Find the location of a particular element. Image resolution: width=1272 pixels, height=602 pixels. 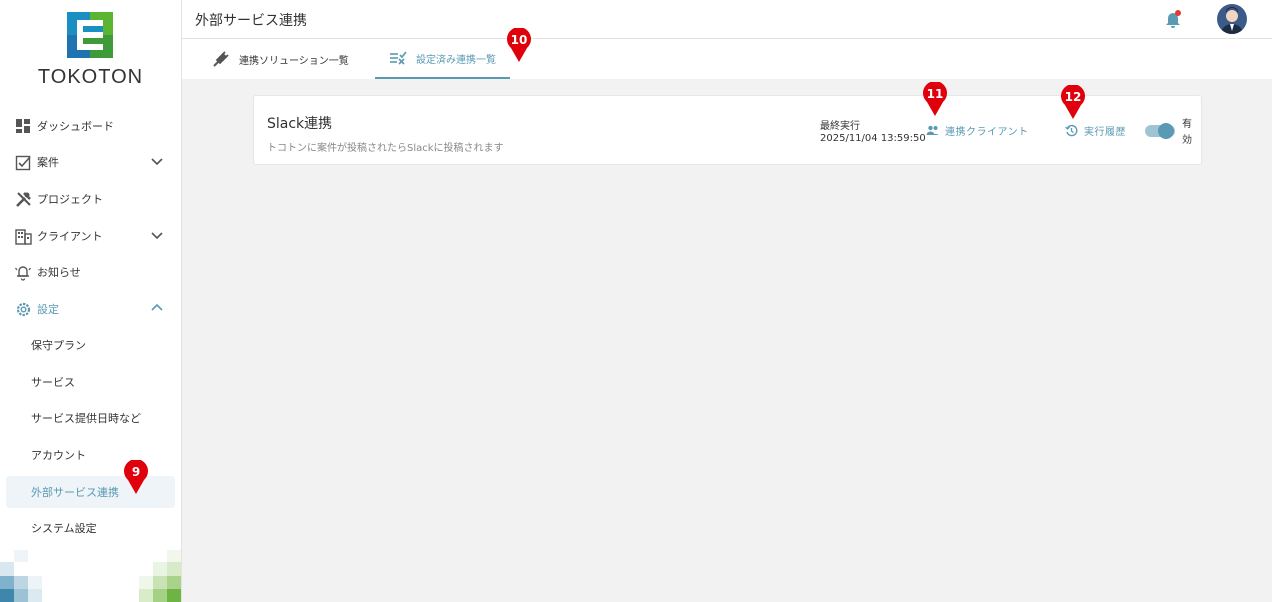

enabled-toggle-knob is located at coordinates (1166, 131).